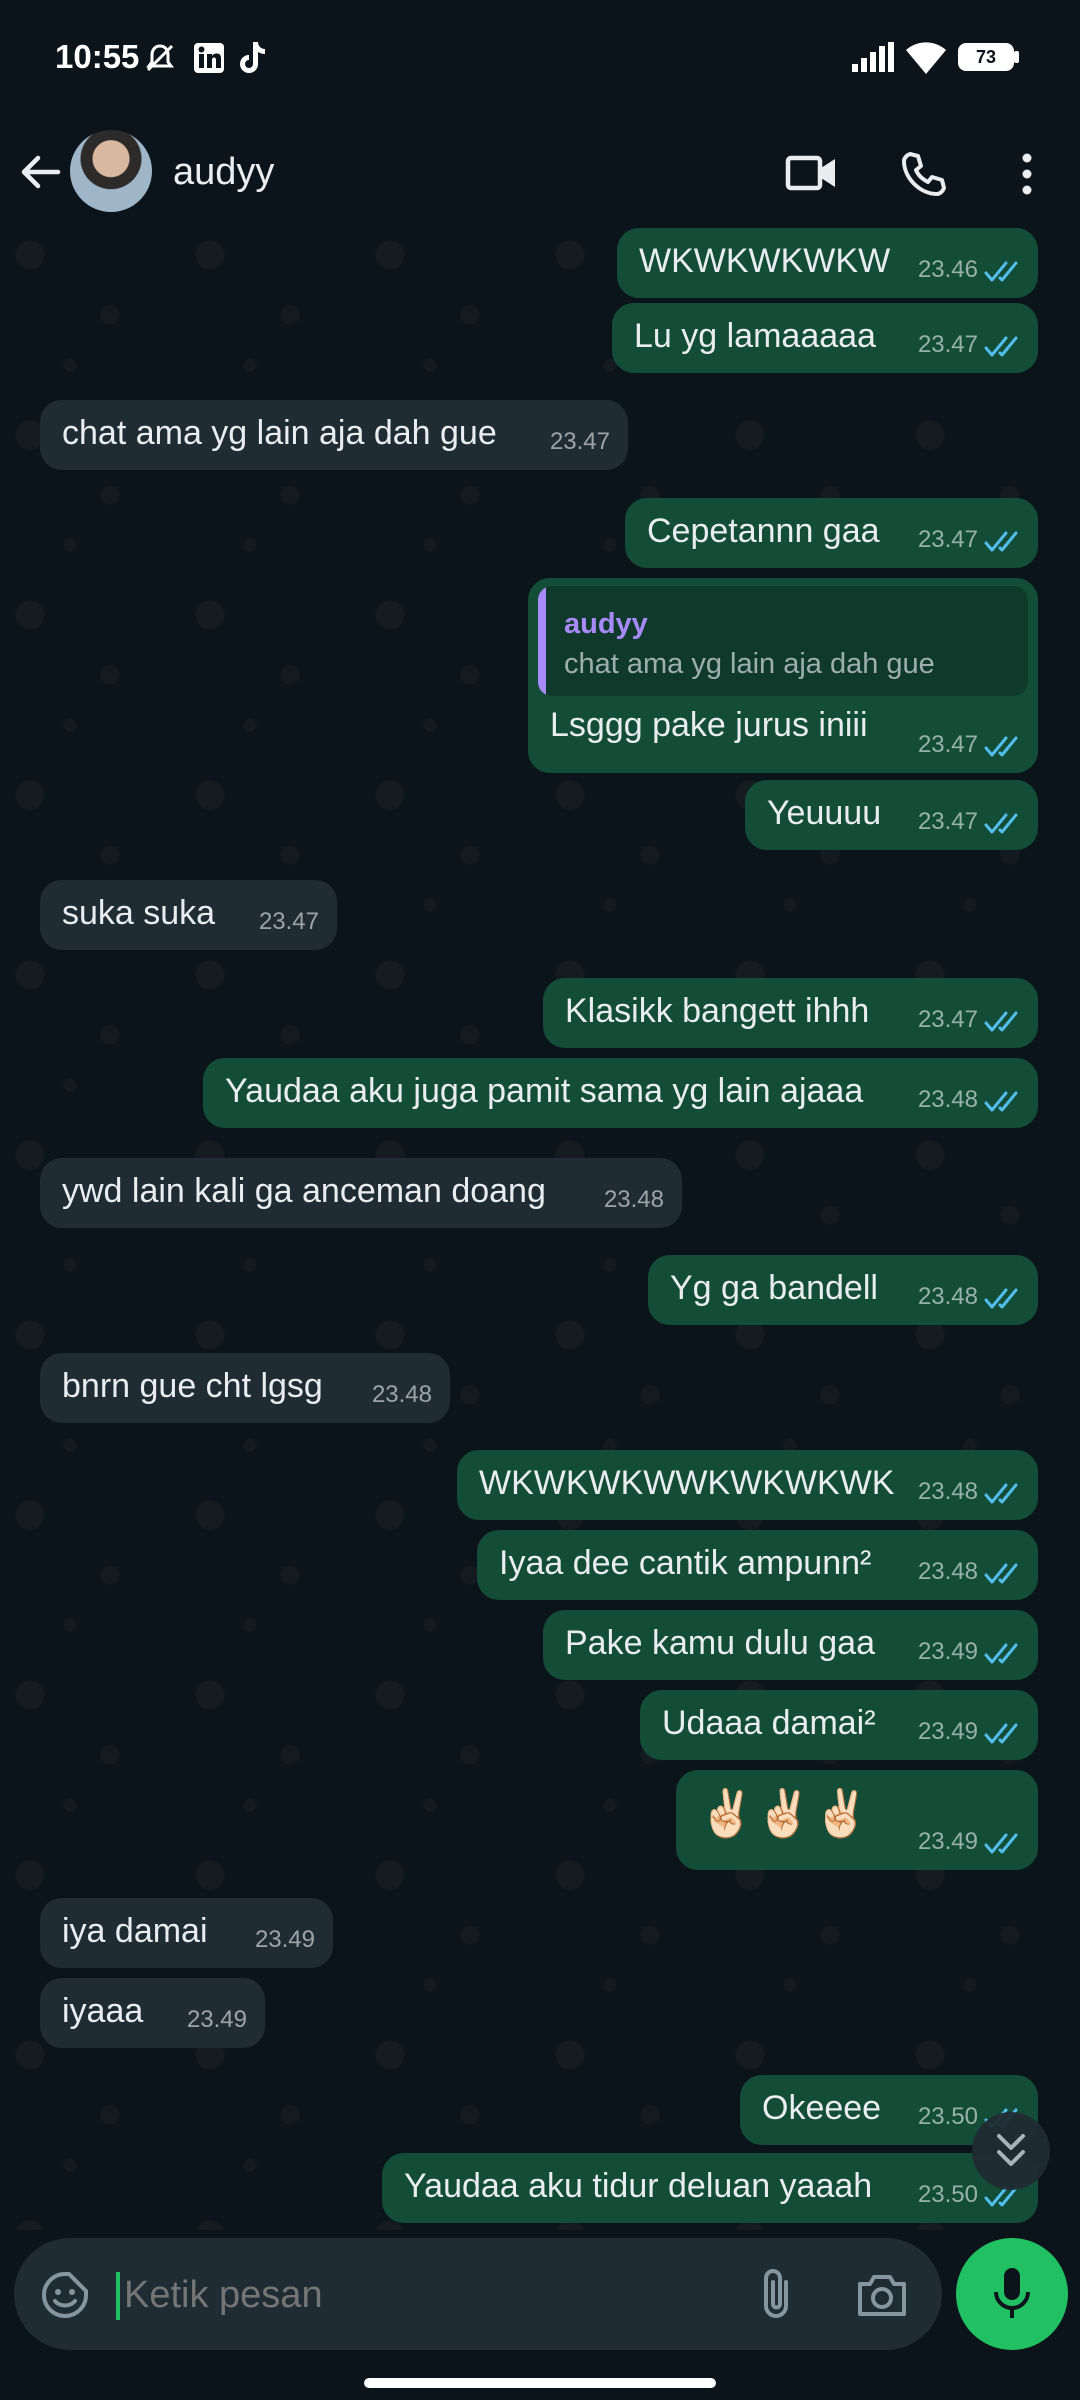  Describe the element at coordinates (540, 2383) in the screenshot. I see `navigation-gesture-handle` at that location.